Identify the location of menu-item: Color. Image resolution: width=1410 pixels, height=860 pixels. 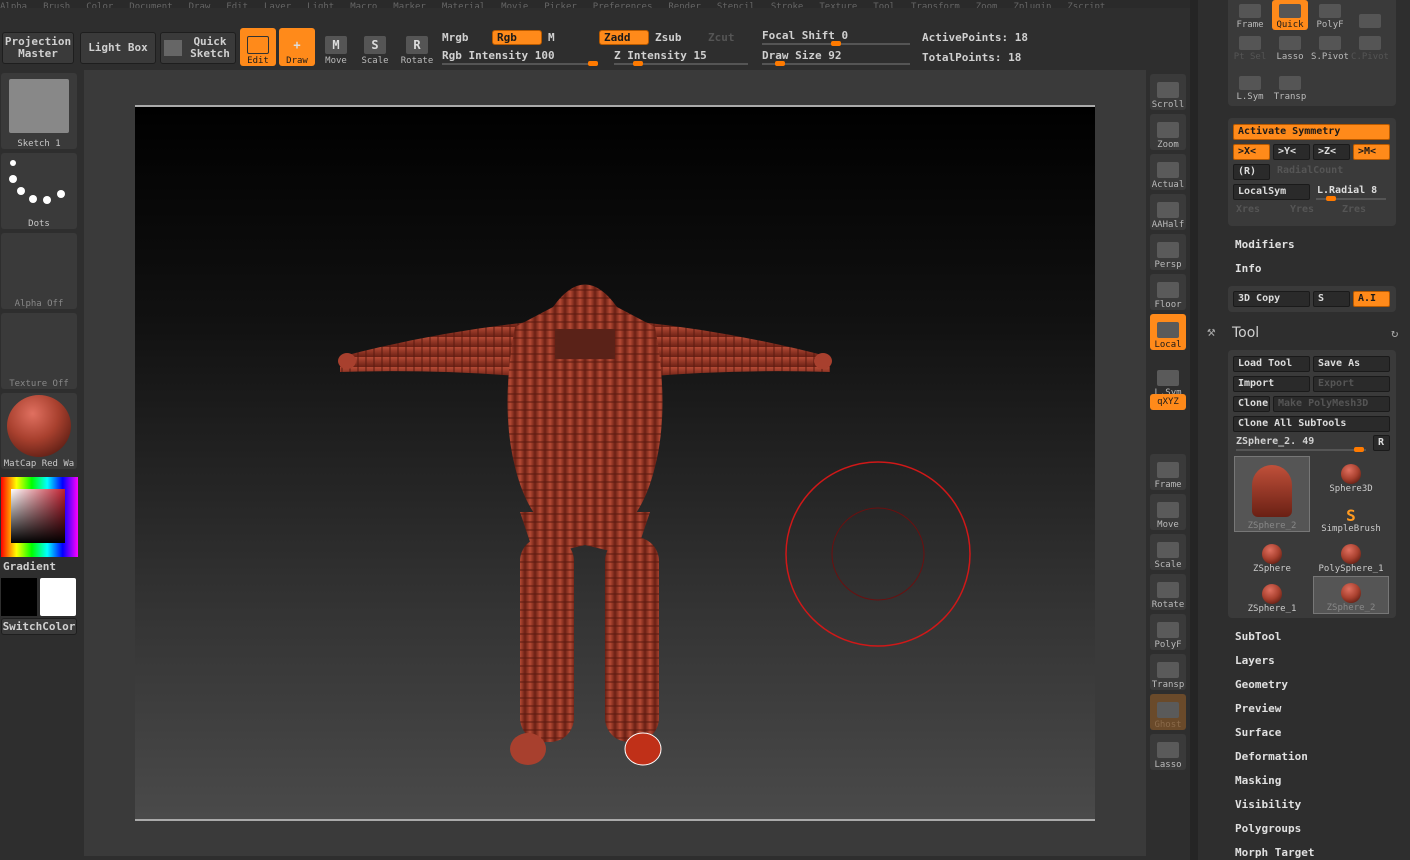
(99, 5).